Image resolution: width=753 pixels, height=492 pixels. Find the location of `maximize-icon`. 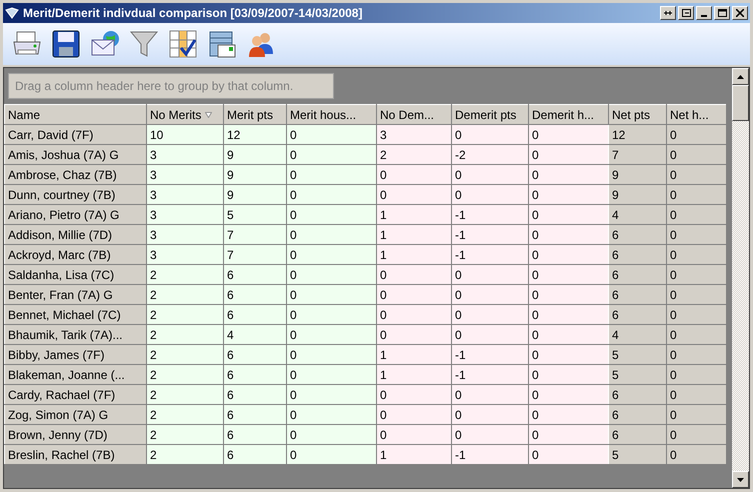

maximize-icon is located at coordinates (722, 13).